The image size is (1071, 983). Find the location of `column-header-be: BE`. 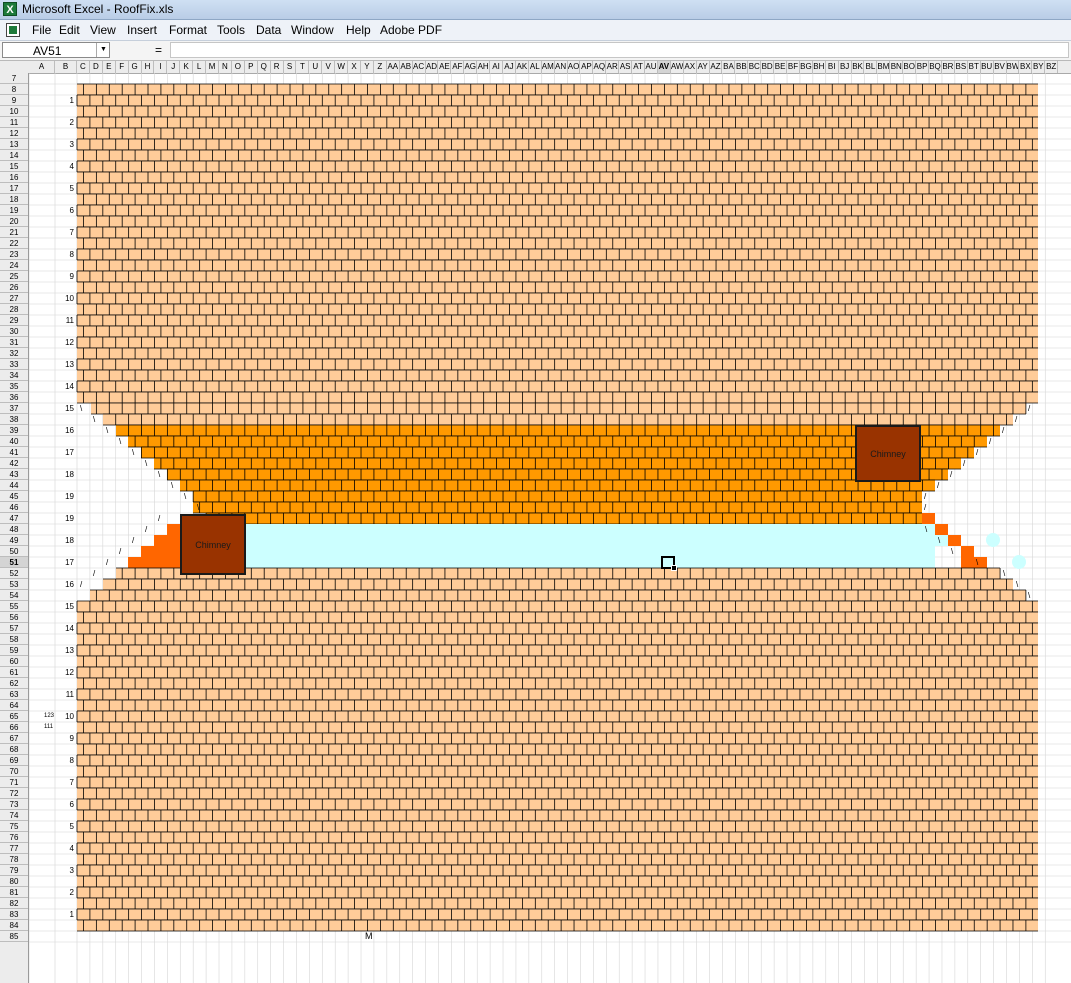

column-header-be: BE is located at coordinates (781, 67).